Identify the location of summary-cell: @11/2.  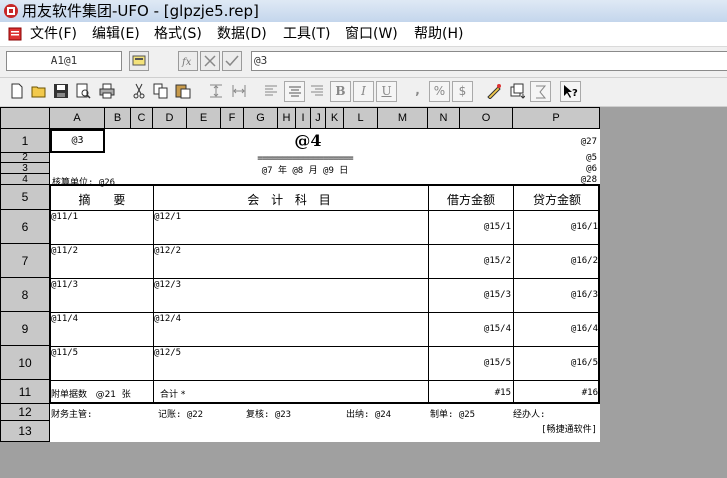
(64, 251).